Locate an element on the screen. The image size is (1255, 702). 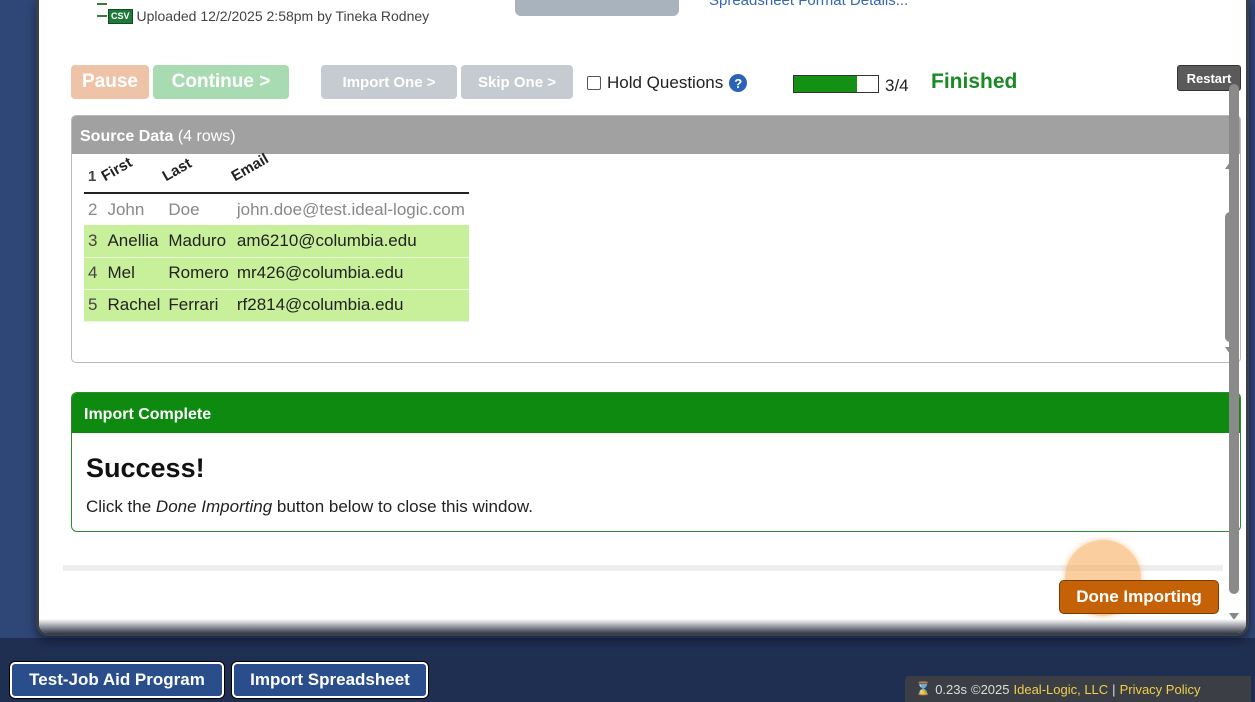
cell-last: Doe is located at coordinates (184, 209).